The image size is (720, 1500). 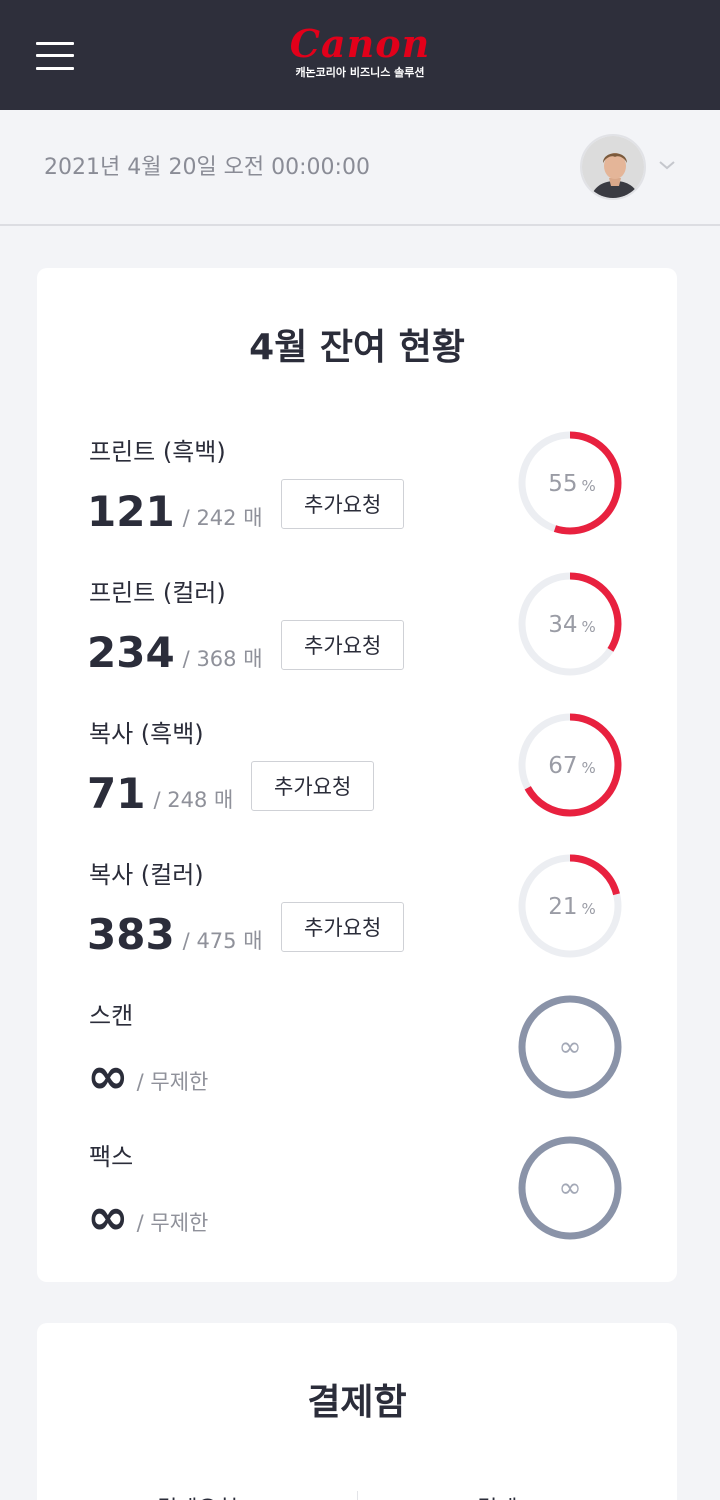 I want to click on card-title: 4월 잔여 현황, so click(x=357, y=347).